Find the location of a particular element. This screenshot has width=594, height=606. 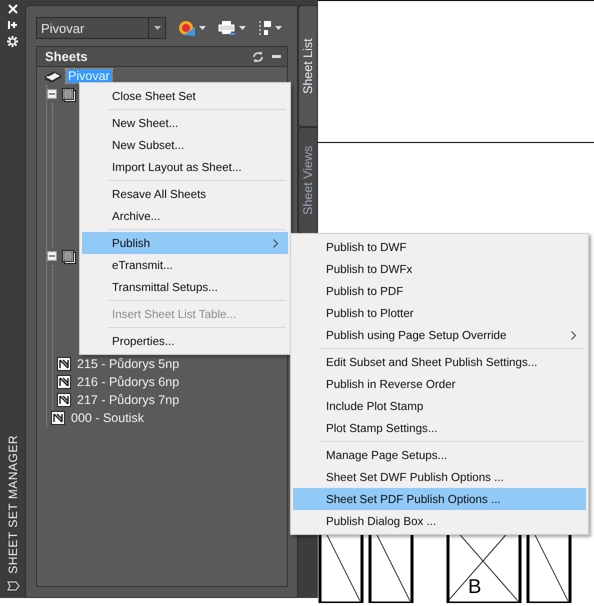

settings-icon is located at coordinates (12, 41).